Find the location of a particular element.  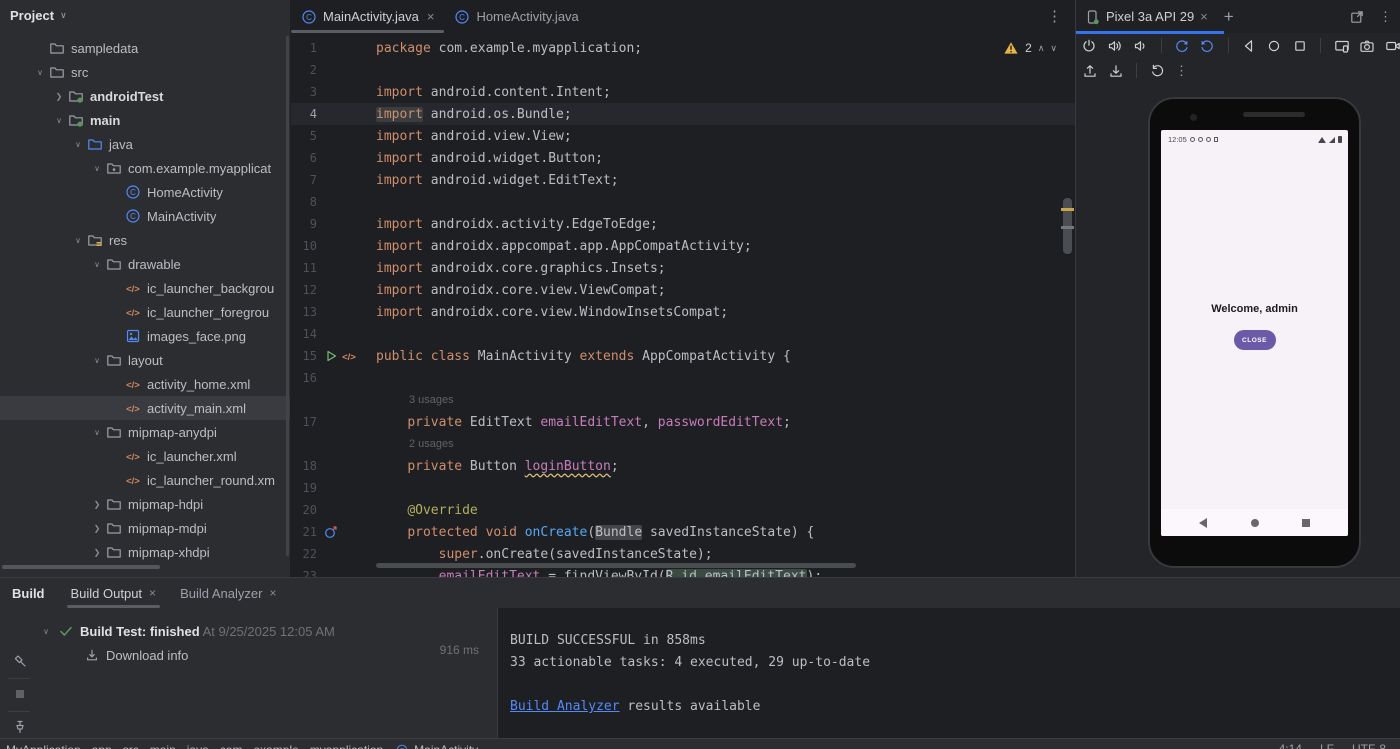

code-line-9: 9 import androidx.activity.EdgeToEdge; is located at coordinates (683, 224).